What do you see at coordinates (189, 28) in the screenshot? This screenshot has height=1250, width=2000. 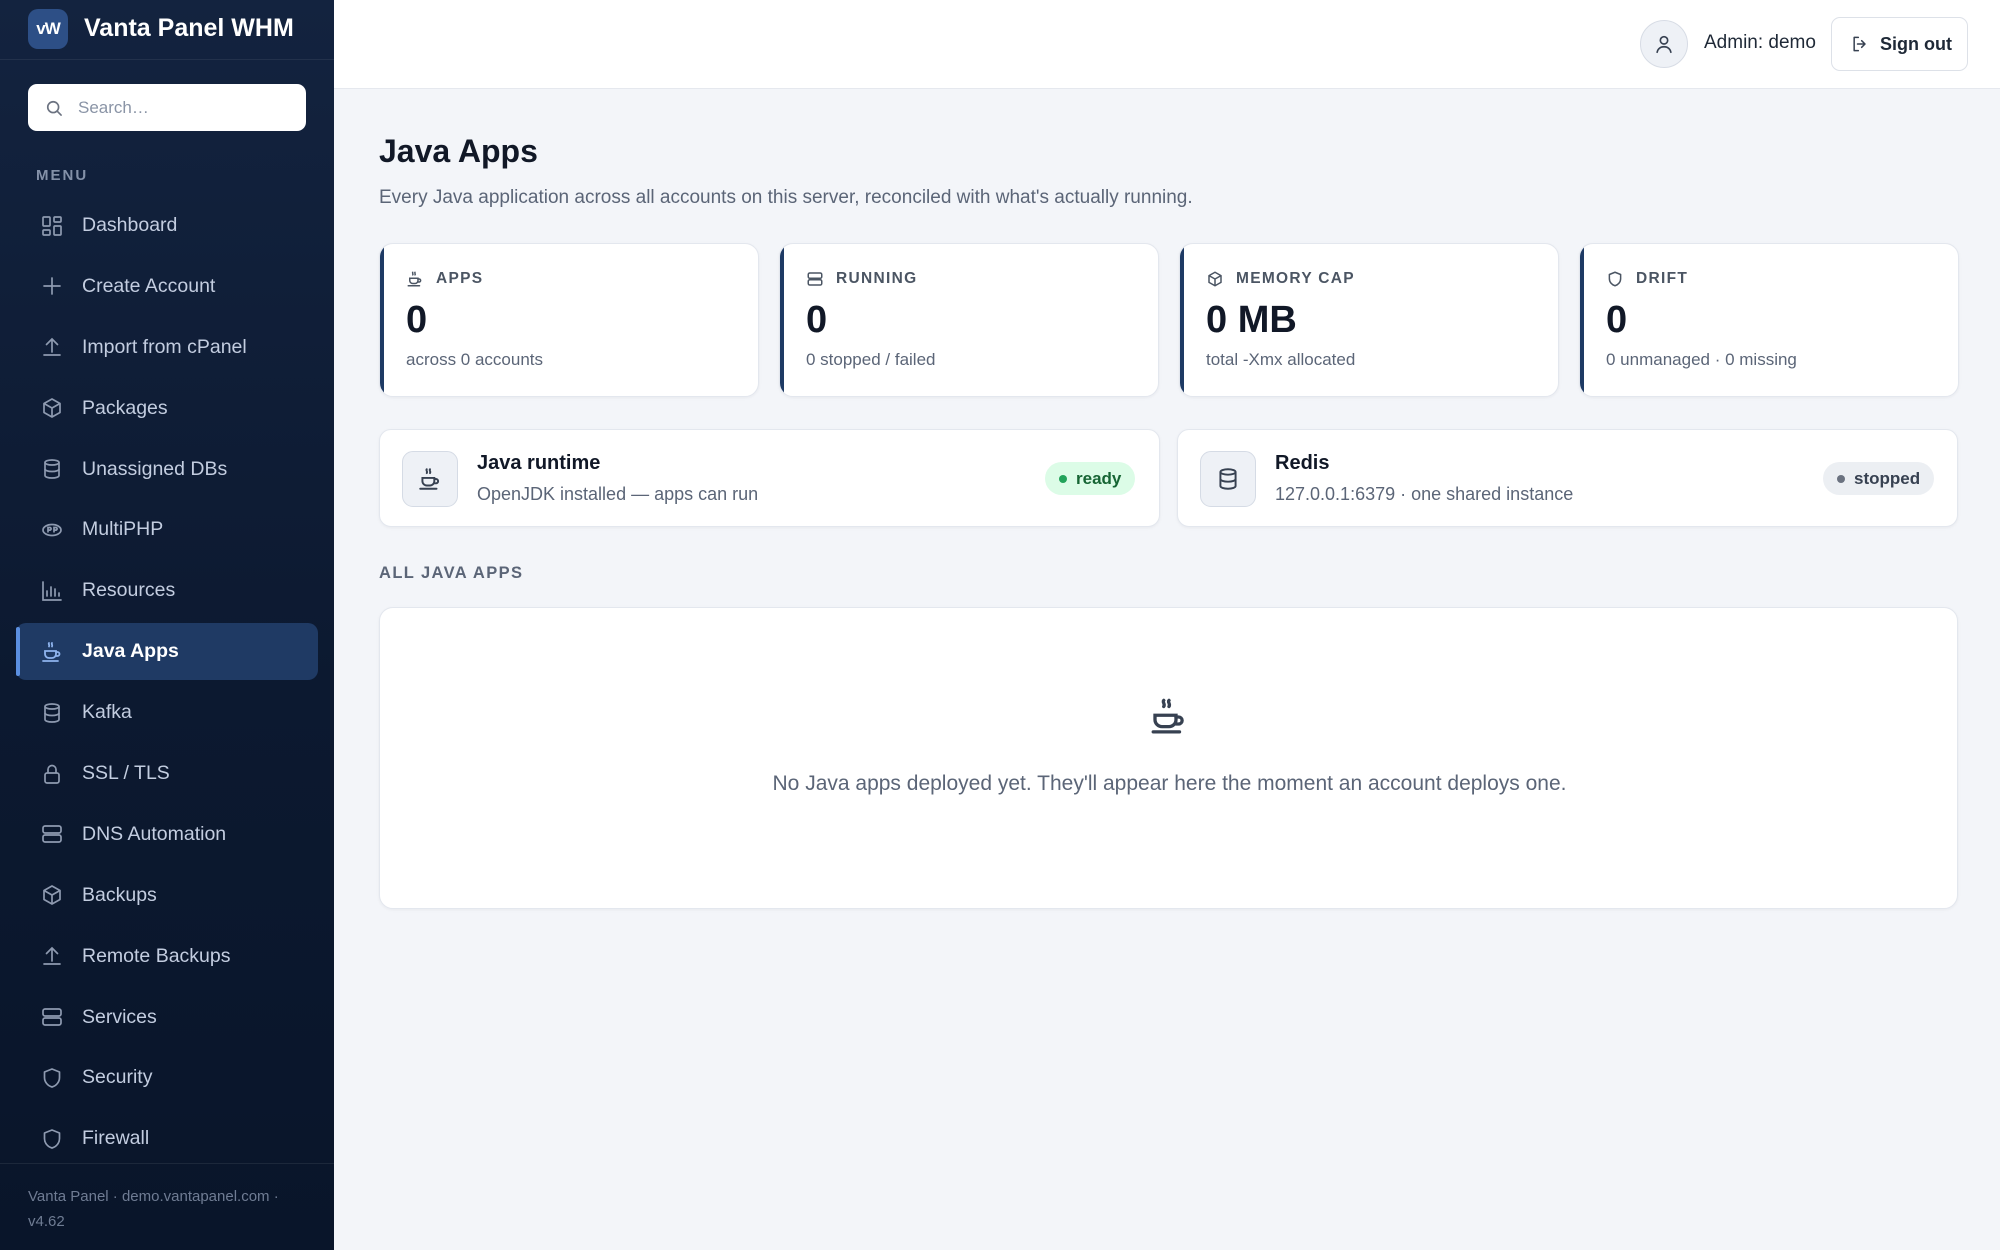 I see `brand-name: Vanta Panel WHM` at bounding box center [189, 28].